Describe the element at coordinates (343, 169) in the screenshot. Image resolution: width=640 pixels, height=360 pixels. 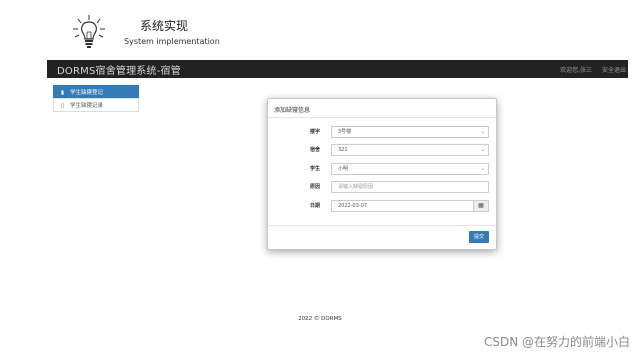
I see `student-select-value: 小明` at that location.